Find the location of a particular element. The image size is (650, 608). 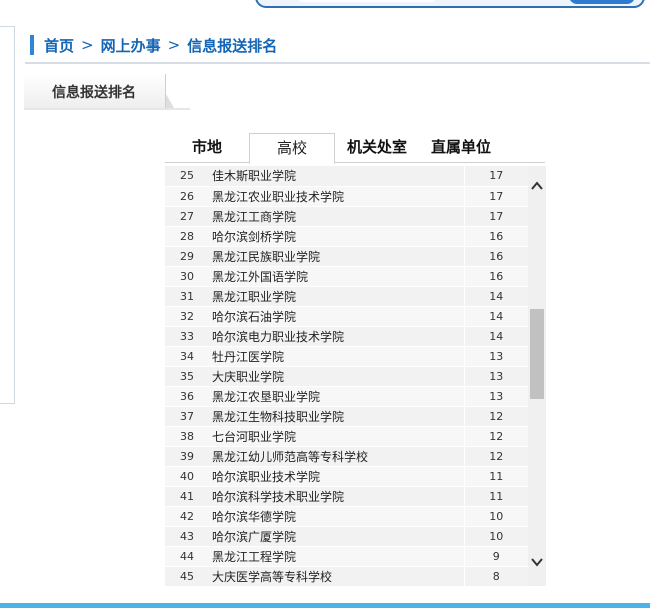

institution-name-cell: 黑龙江工商学院 is located at coordinates (336, 216).